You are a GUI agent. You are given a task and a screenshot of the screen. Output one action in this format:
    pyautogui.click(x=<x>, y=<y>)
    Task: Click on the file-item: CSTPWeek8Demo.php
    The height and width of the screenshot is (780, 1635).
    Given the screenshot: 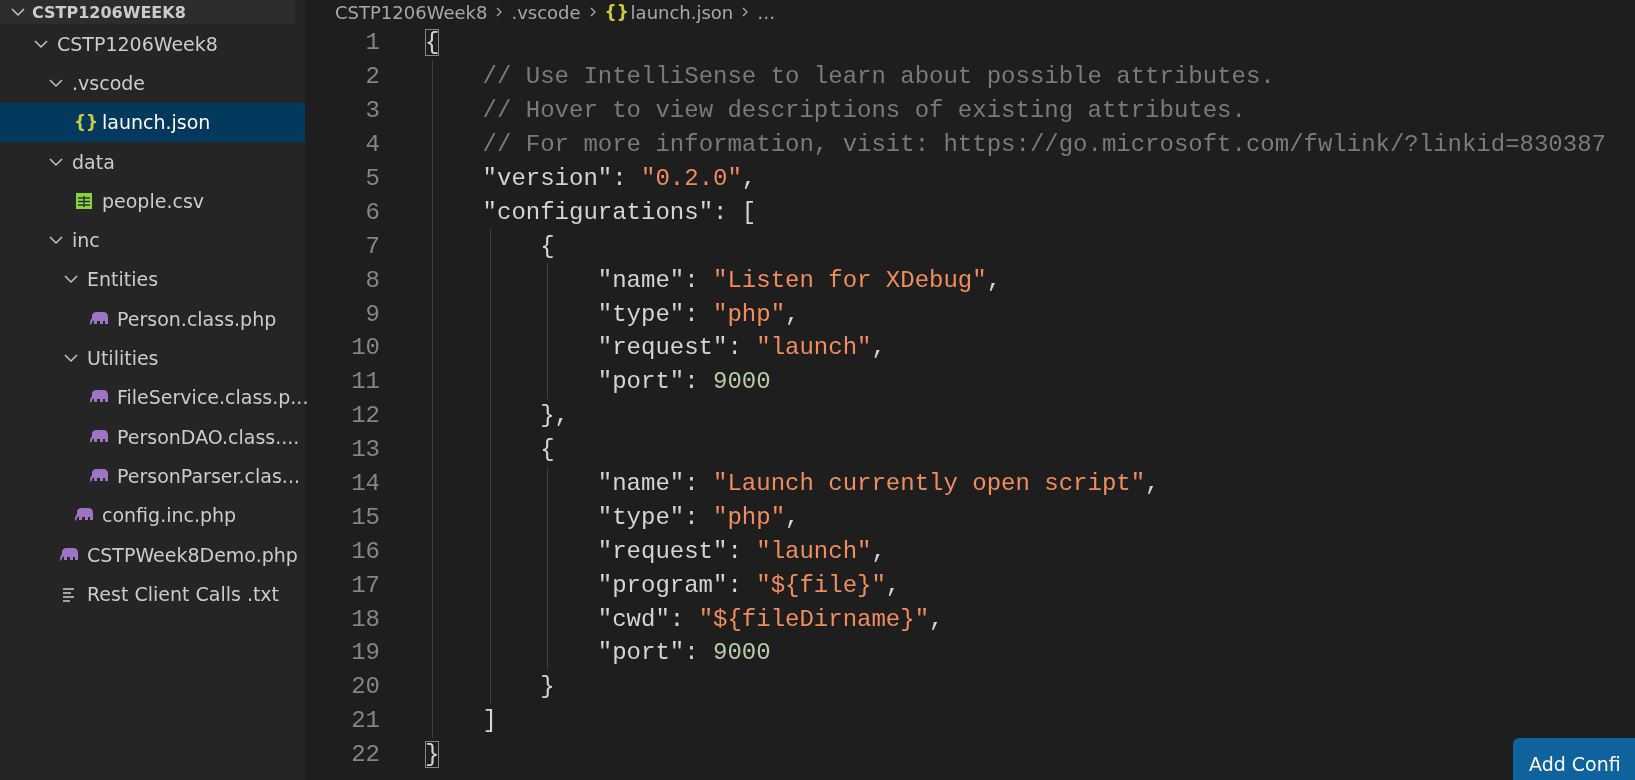 What is the action you would take?
    pyautogui.click(x=152, y=554)
    